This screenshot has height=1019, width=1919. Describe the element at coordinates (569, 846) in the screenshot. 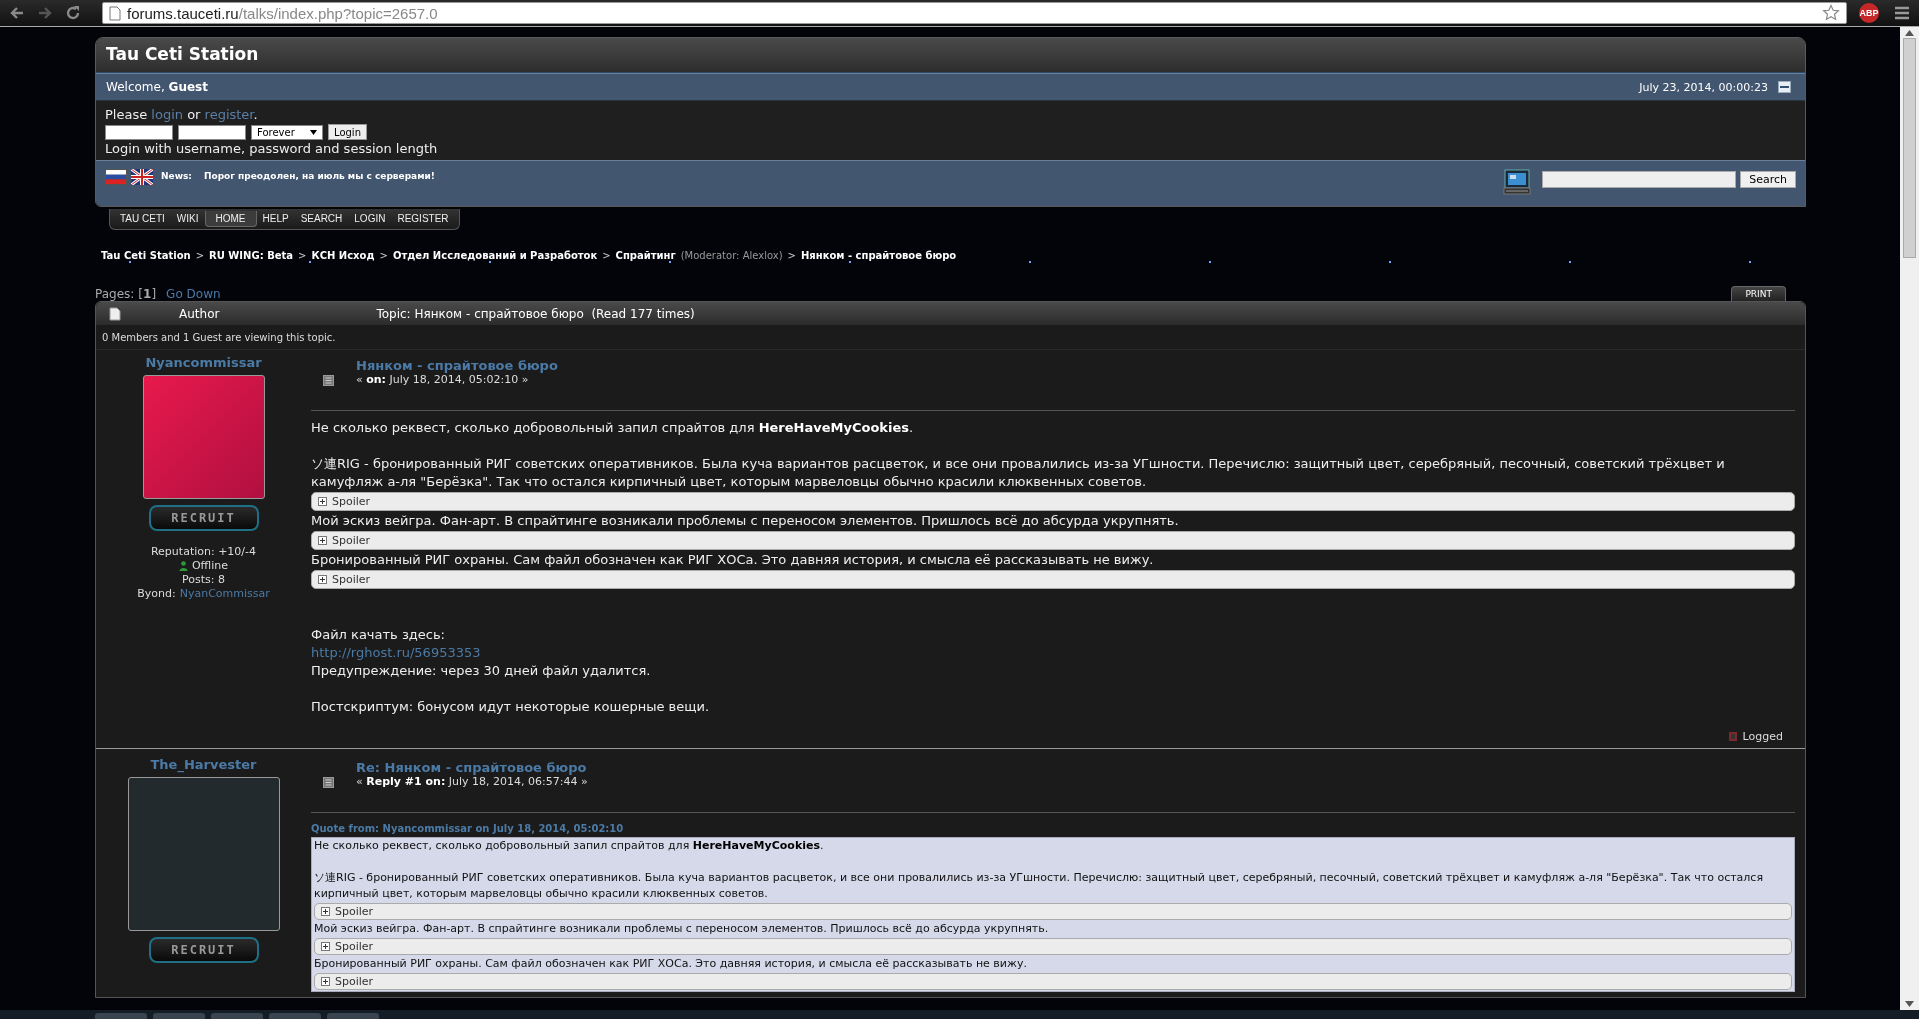

I see `quote-paragraph: Не сколько реквест, сколько добровольный запил спрайтов для HereHaveMyCookies.` at that location.